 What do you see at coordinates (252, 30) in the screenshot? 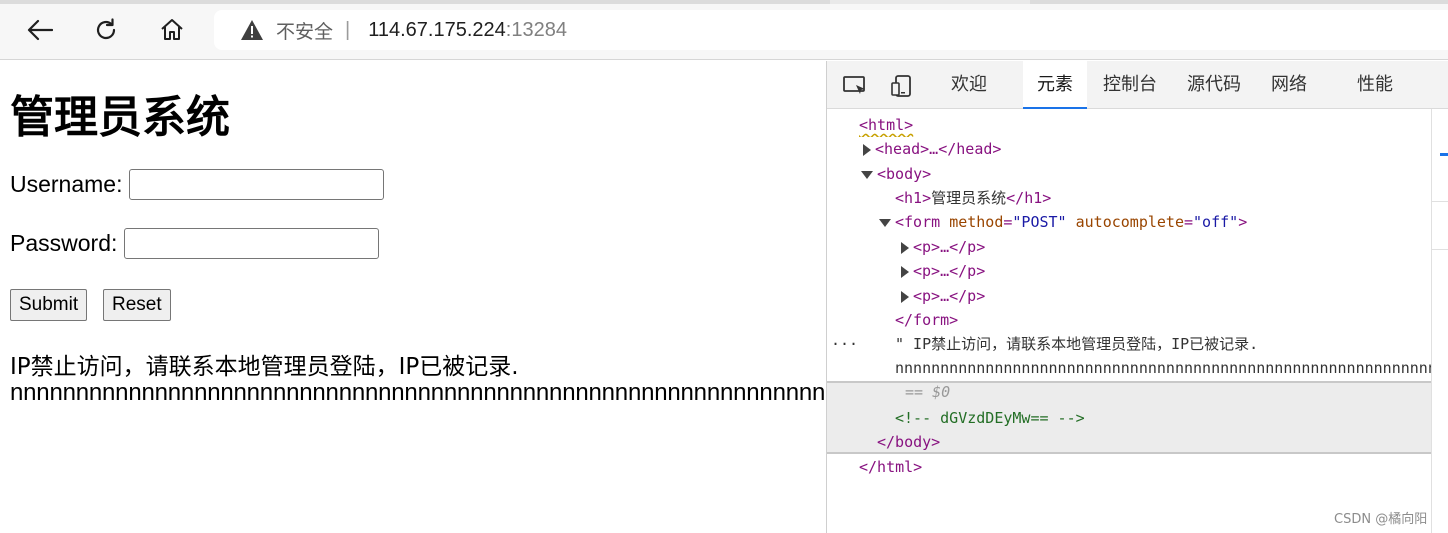
I see `warning-triangle-icon` at bounding box center [252, 30].